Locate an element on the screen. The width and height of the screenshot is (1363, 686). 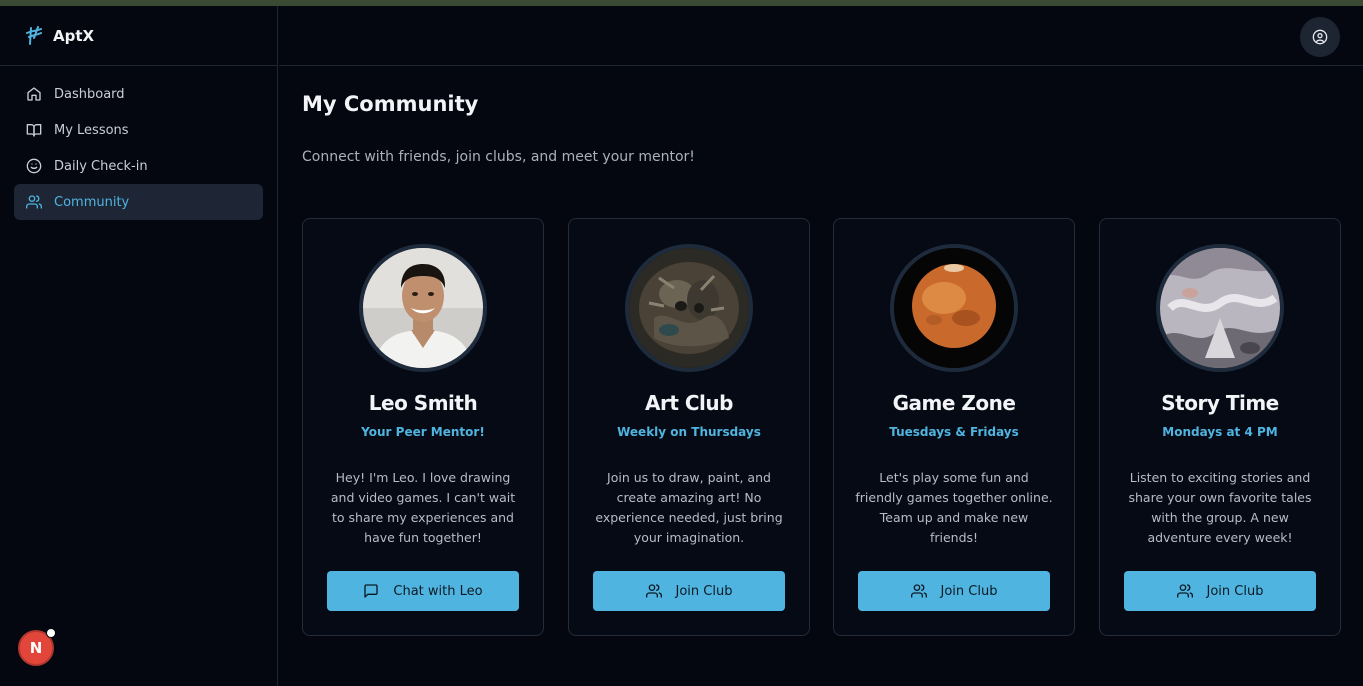
sidebar-item-label: Community is located at coordinates (92, 202).